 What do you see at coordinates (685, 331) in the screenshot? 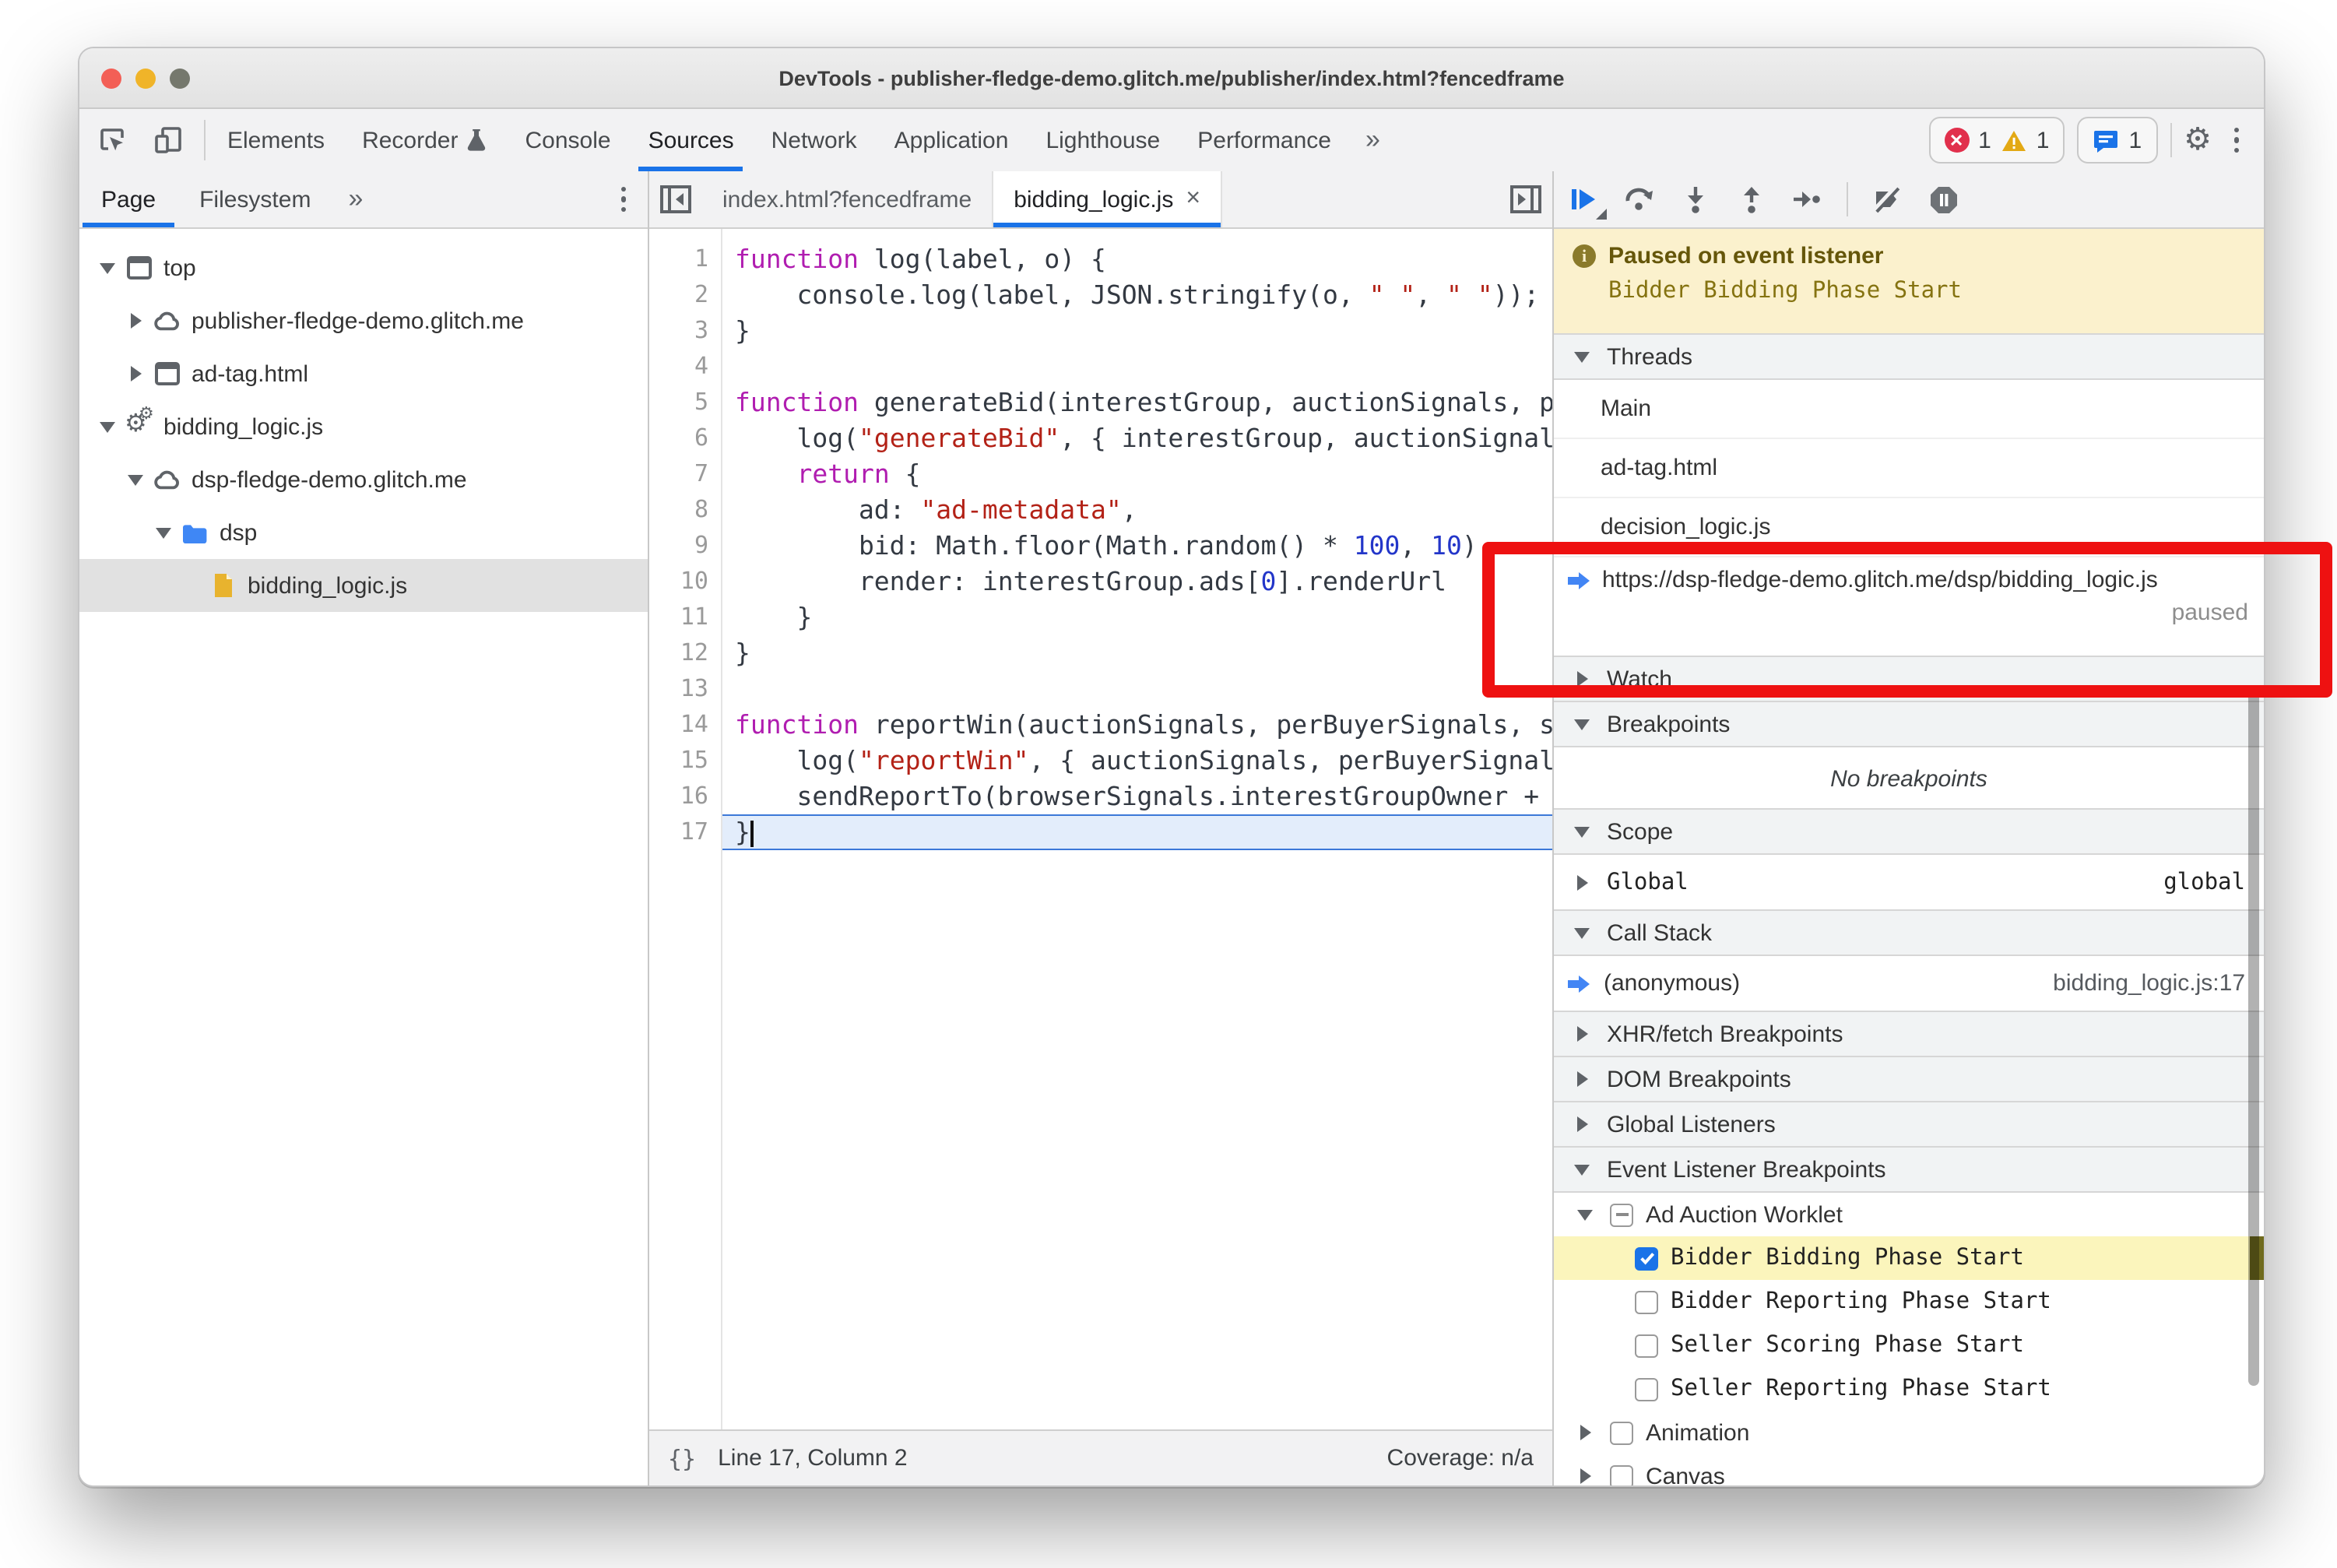
I see `line-number: 3` at bounding box center [685, 331].